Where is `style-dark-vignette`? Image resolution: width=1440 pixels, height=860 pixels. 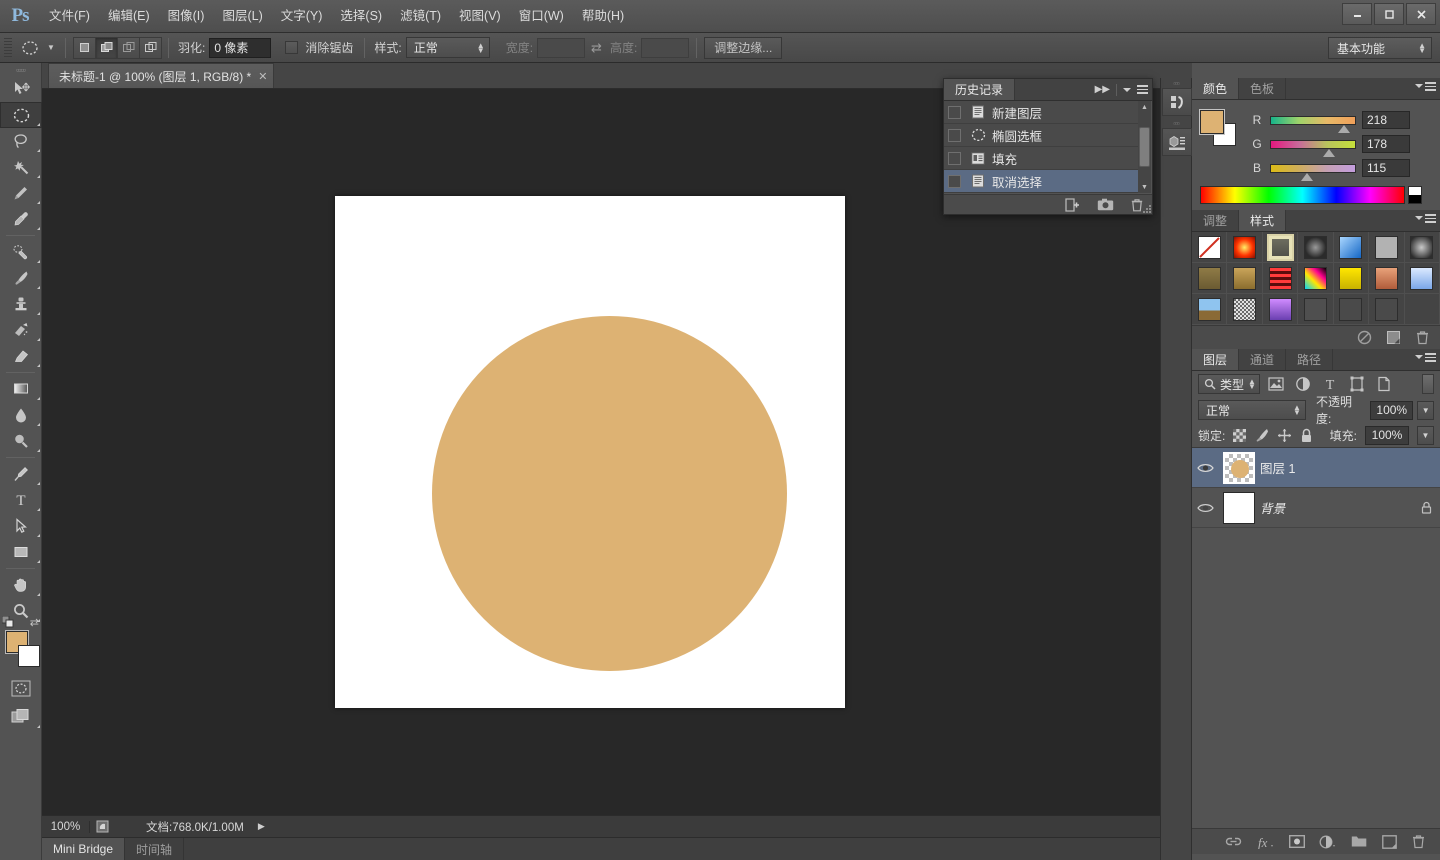
style-dark-vignette is located at coordinates (1422, 247).